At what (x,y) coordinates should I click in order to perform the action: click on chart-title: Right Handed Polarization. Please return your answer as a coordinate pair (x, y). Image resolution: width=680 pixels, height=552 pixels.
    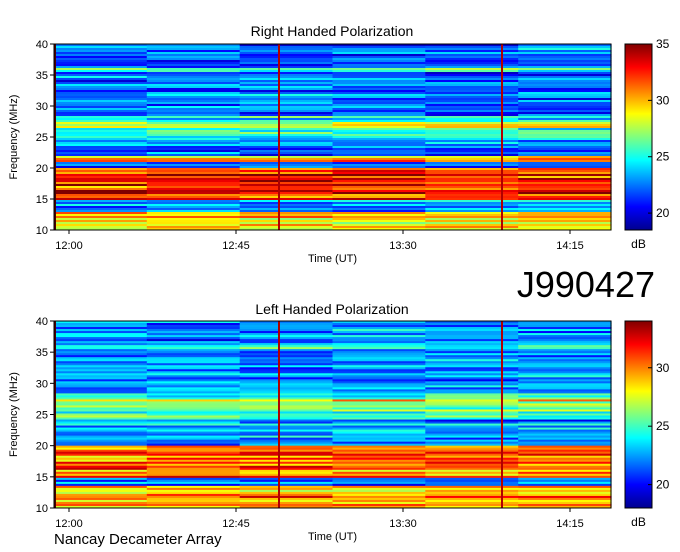
    Looking at the image, I should click on (332, 31).